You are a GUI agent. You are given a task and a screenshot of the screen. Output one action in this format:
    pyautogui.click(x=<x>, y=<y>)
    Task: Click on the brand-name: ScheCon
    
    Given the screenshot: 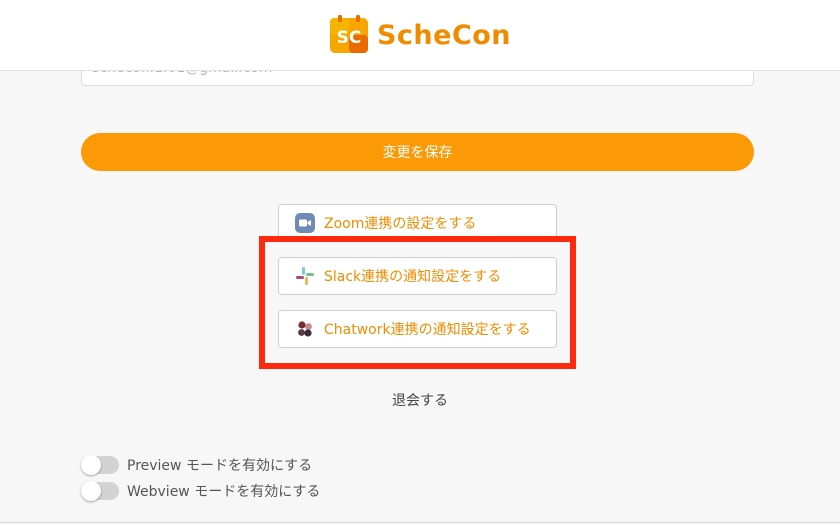 What is the action you would take?
    pyautogui.click(x=444, y=35)
    